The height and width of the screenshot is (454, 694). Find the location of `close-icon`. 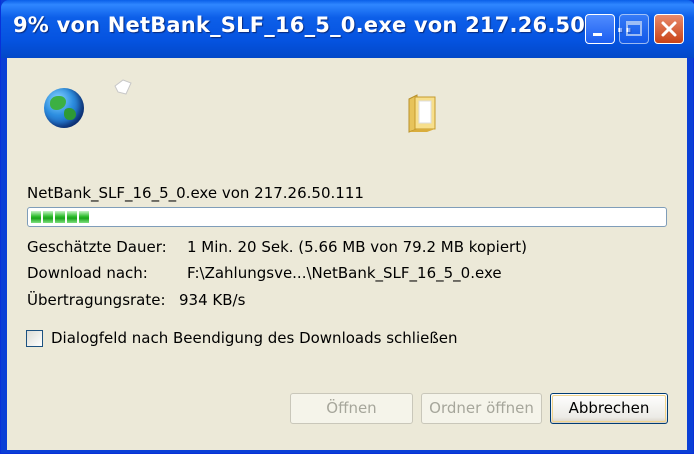

close-icon is located at coordinates (669, 29).